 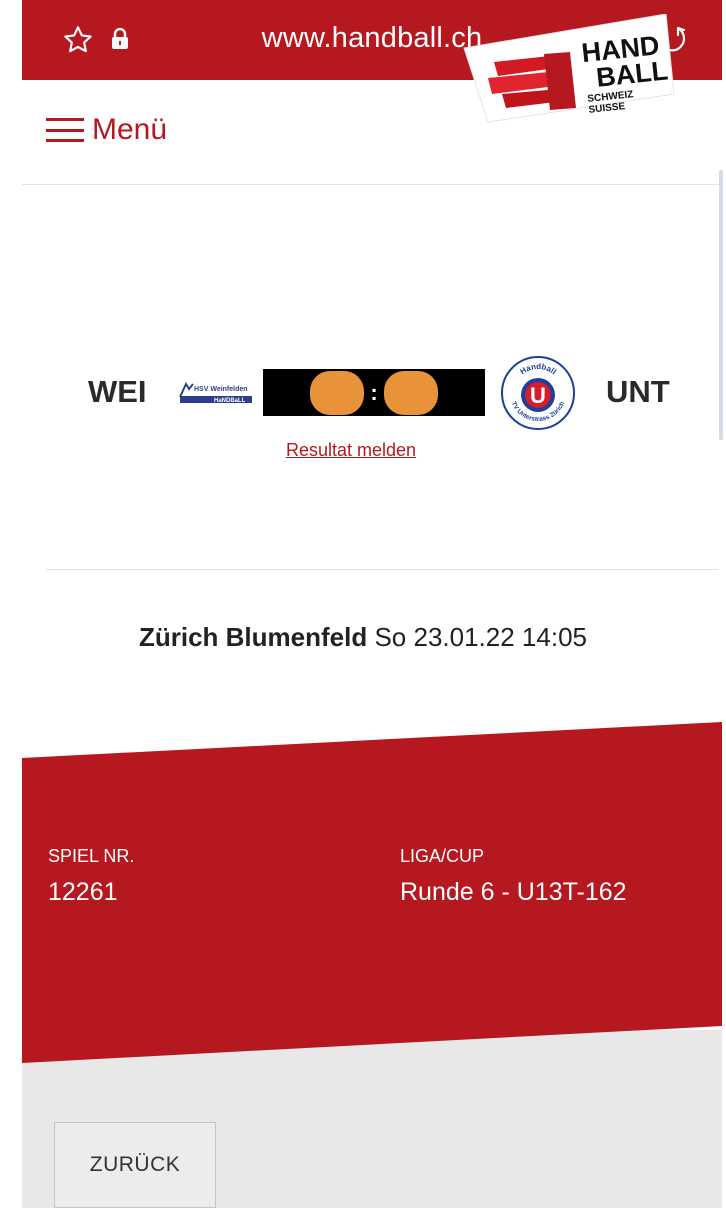 What do you see at coordinates (721, 305) in the screenshot?
I see `side-scroll-indicator` at bounding box center [721, 305].